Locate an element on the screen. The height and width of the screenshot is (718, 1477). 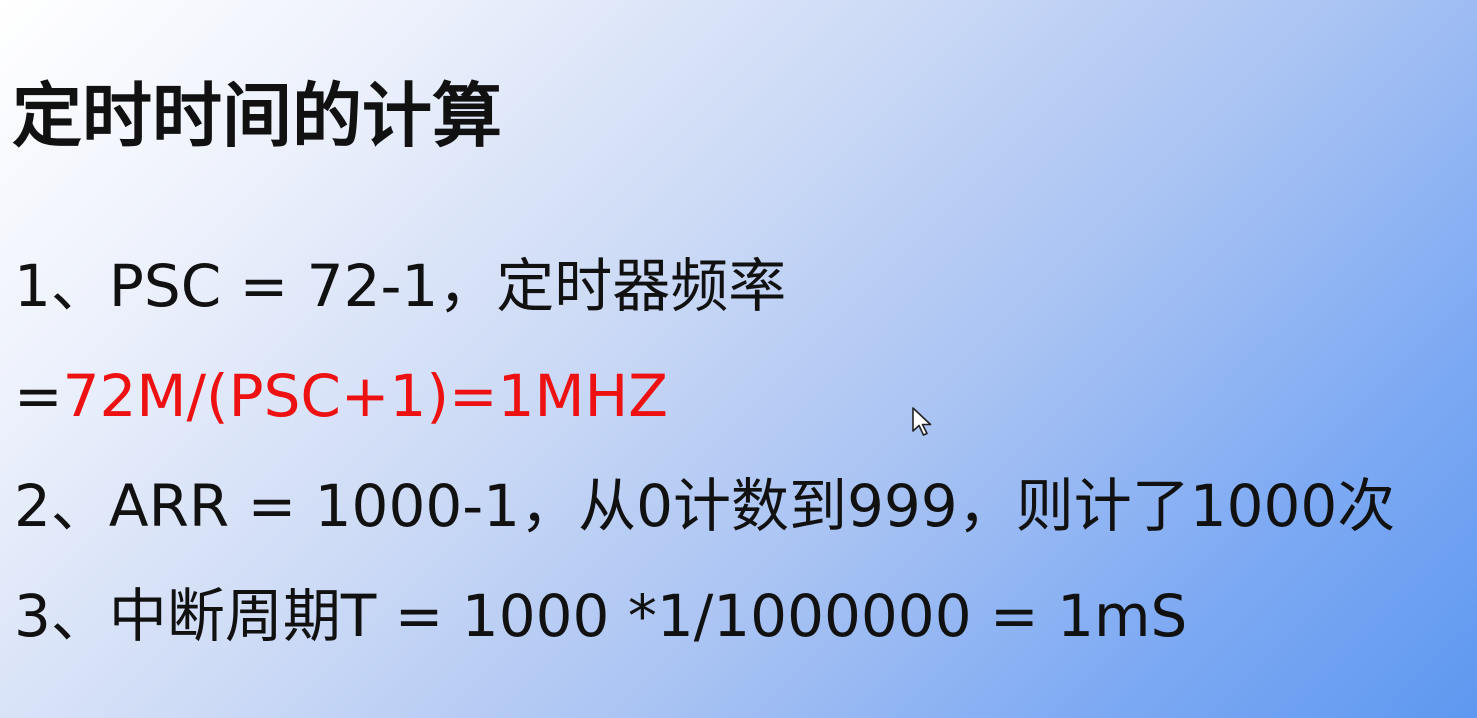
mouse-pointer-icon is located at coordinates (922, 421).